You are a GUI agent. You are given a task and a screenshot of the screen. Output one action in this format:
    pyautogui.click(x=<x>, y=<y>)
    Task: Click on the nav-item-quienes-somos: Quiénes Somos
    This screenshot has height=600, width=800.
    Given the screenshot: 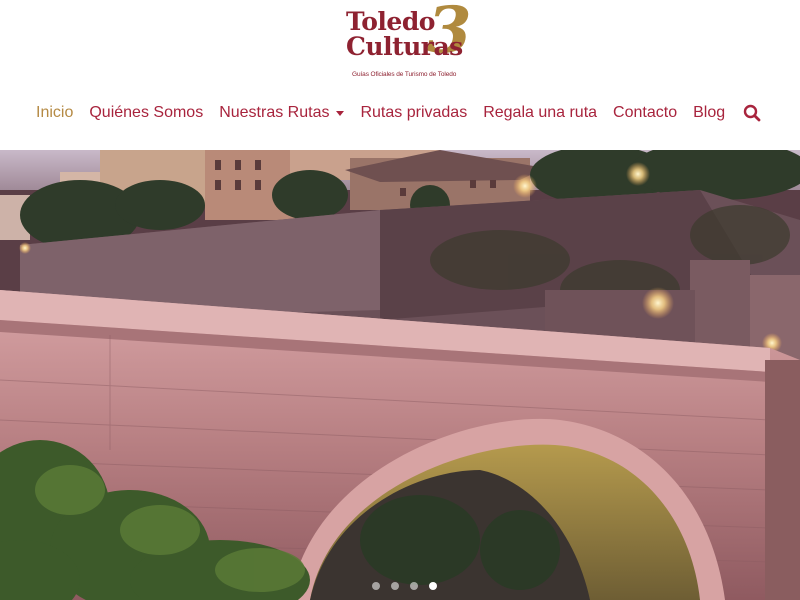 What is the action you would take?
    pyautogui.click(x=146, y=113)
    